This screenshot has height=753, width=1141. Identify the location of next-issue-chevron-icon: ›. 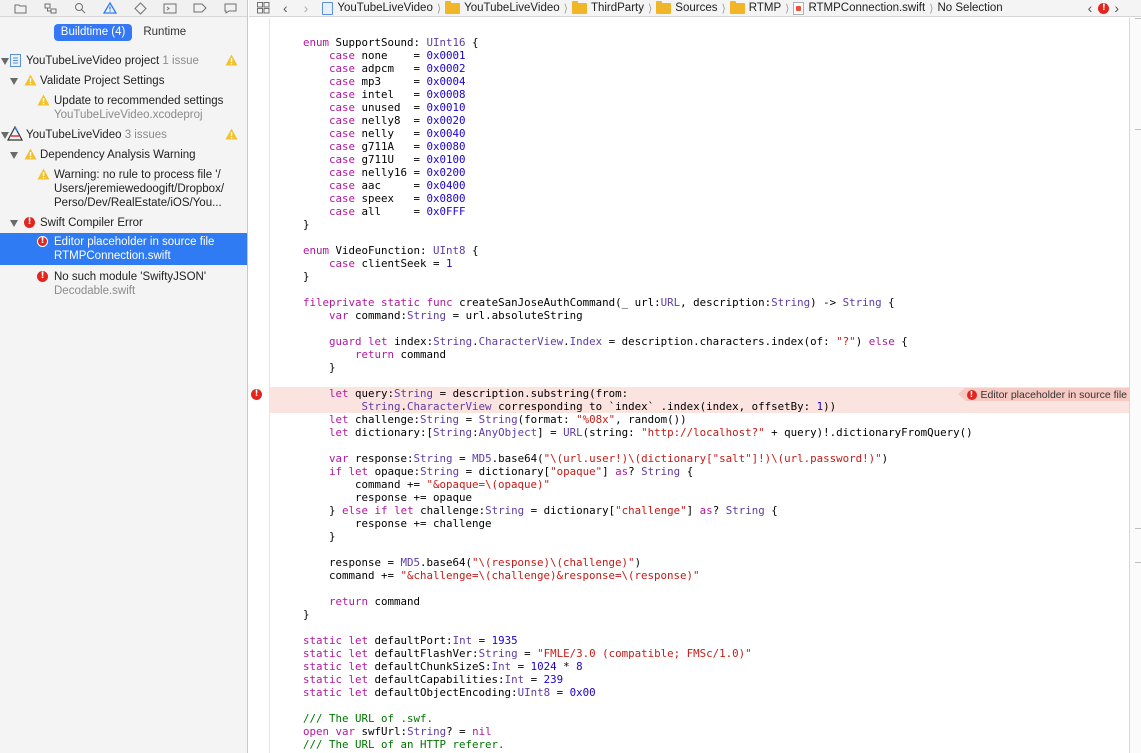
(1116, 8).